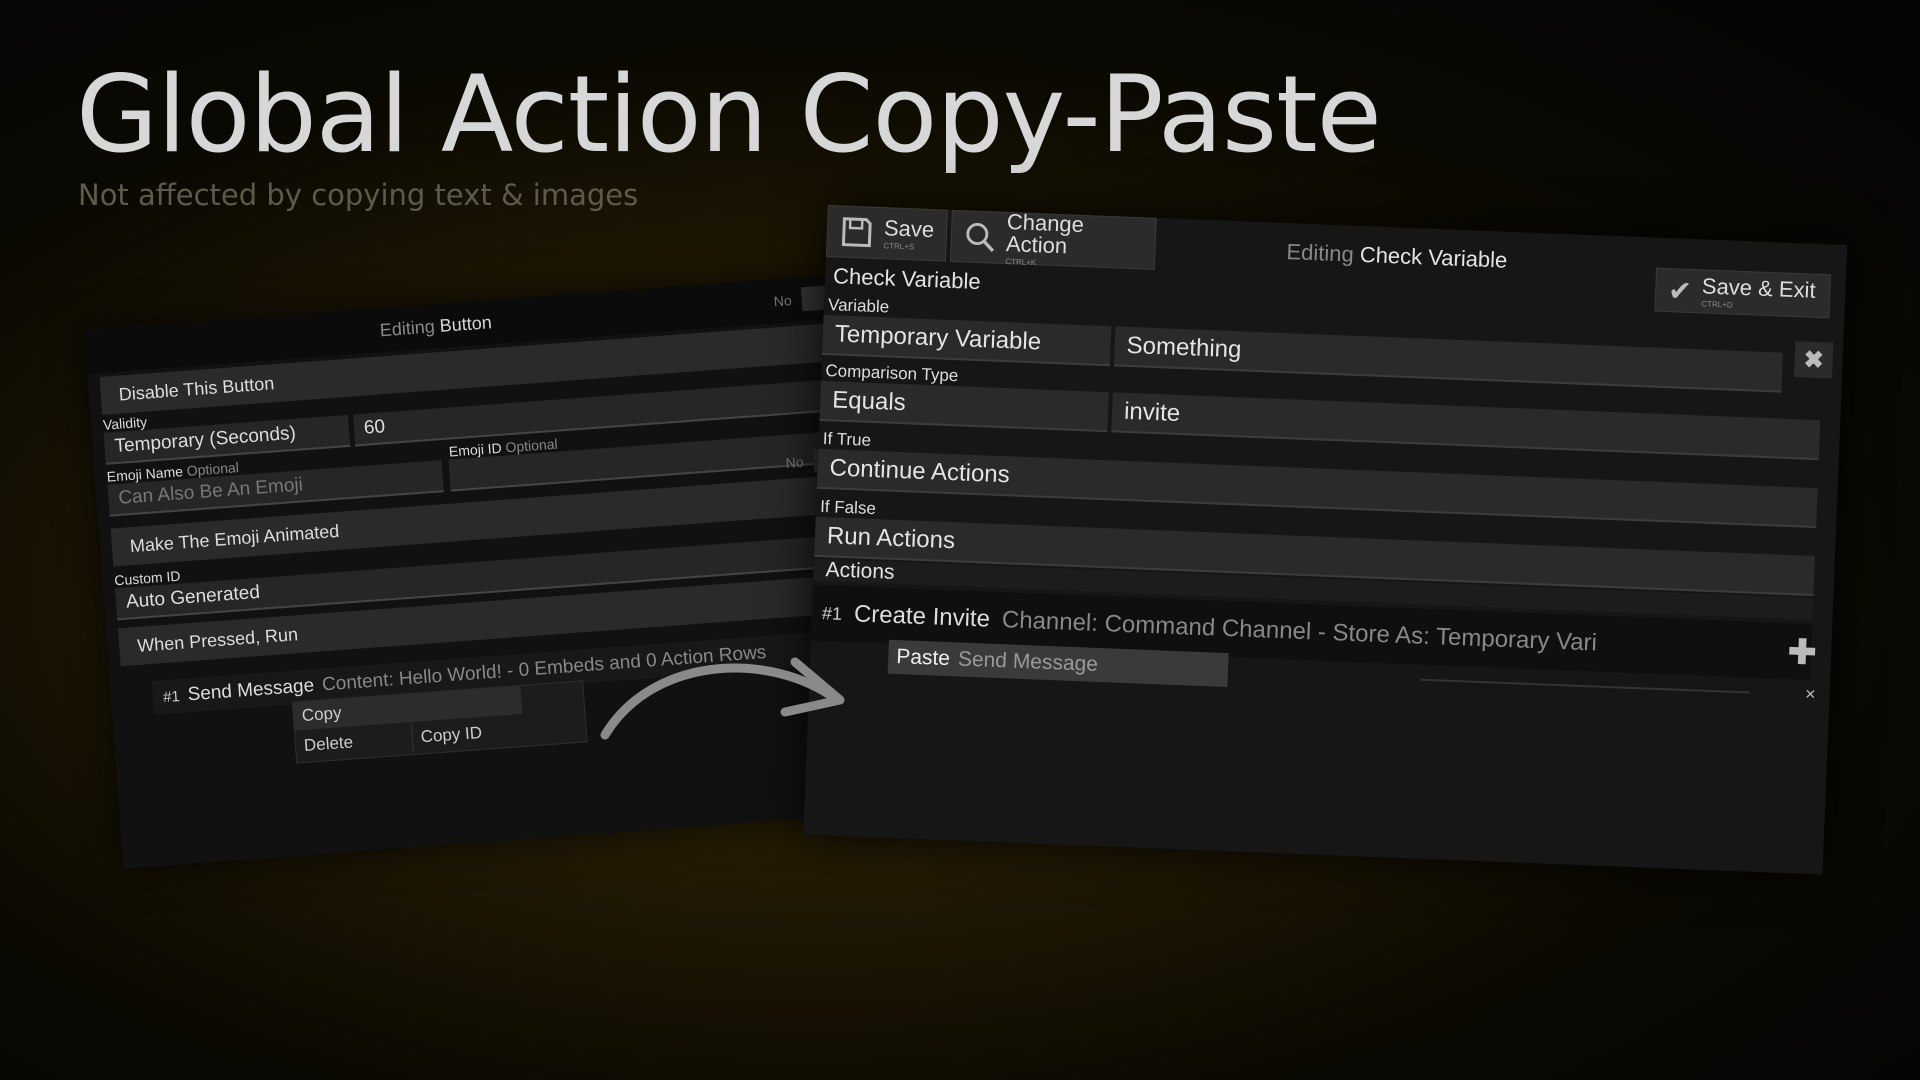 Image resolution: width=1920 pixels, height=1080 pixels. I want to click on save-button: Save CTRL+S, so click(886, 233).